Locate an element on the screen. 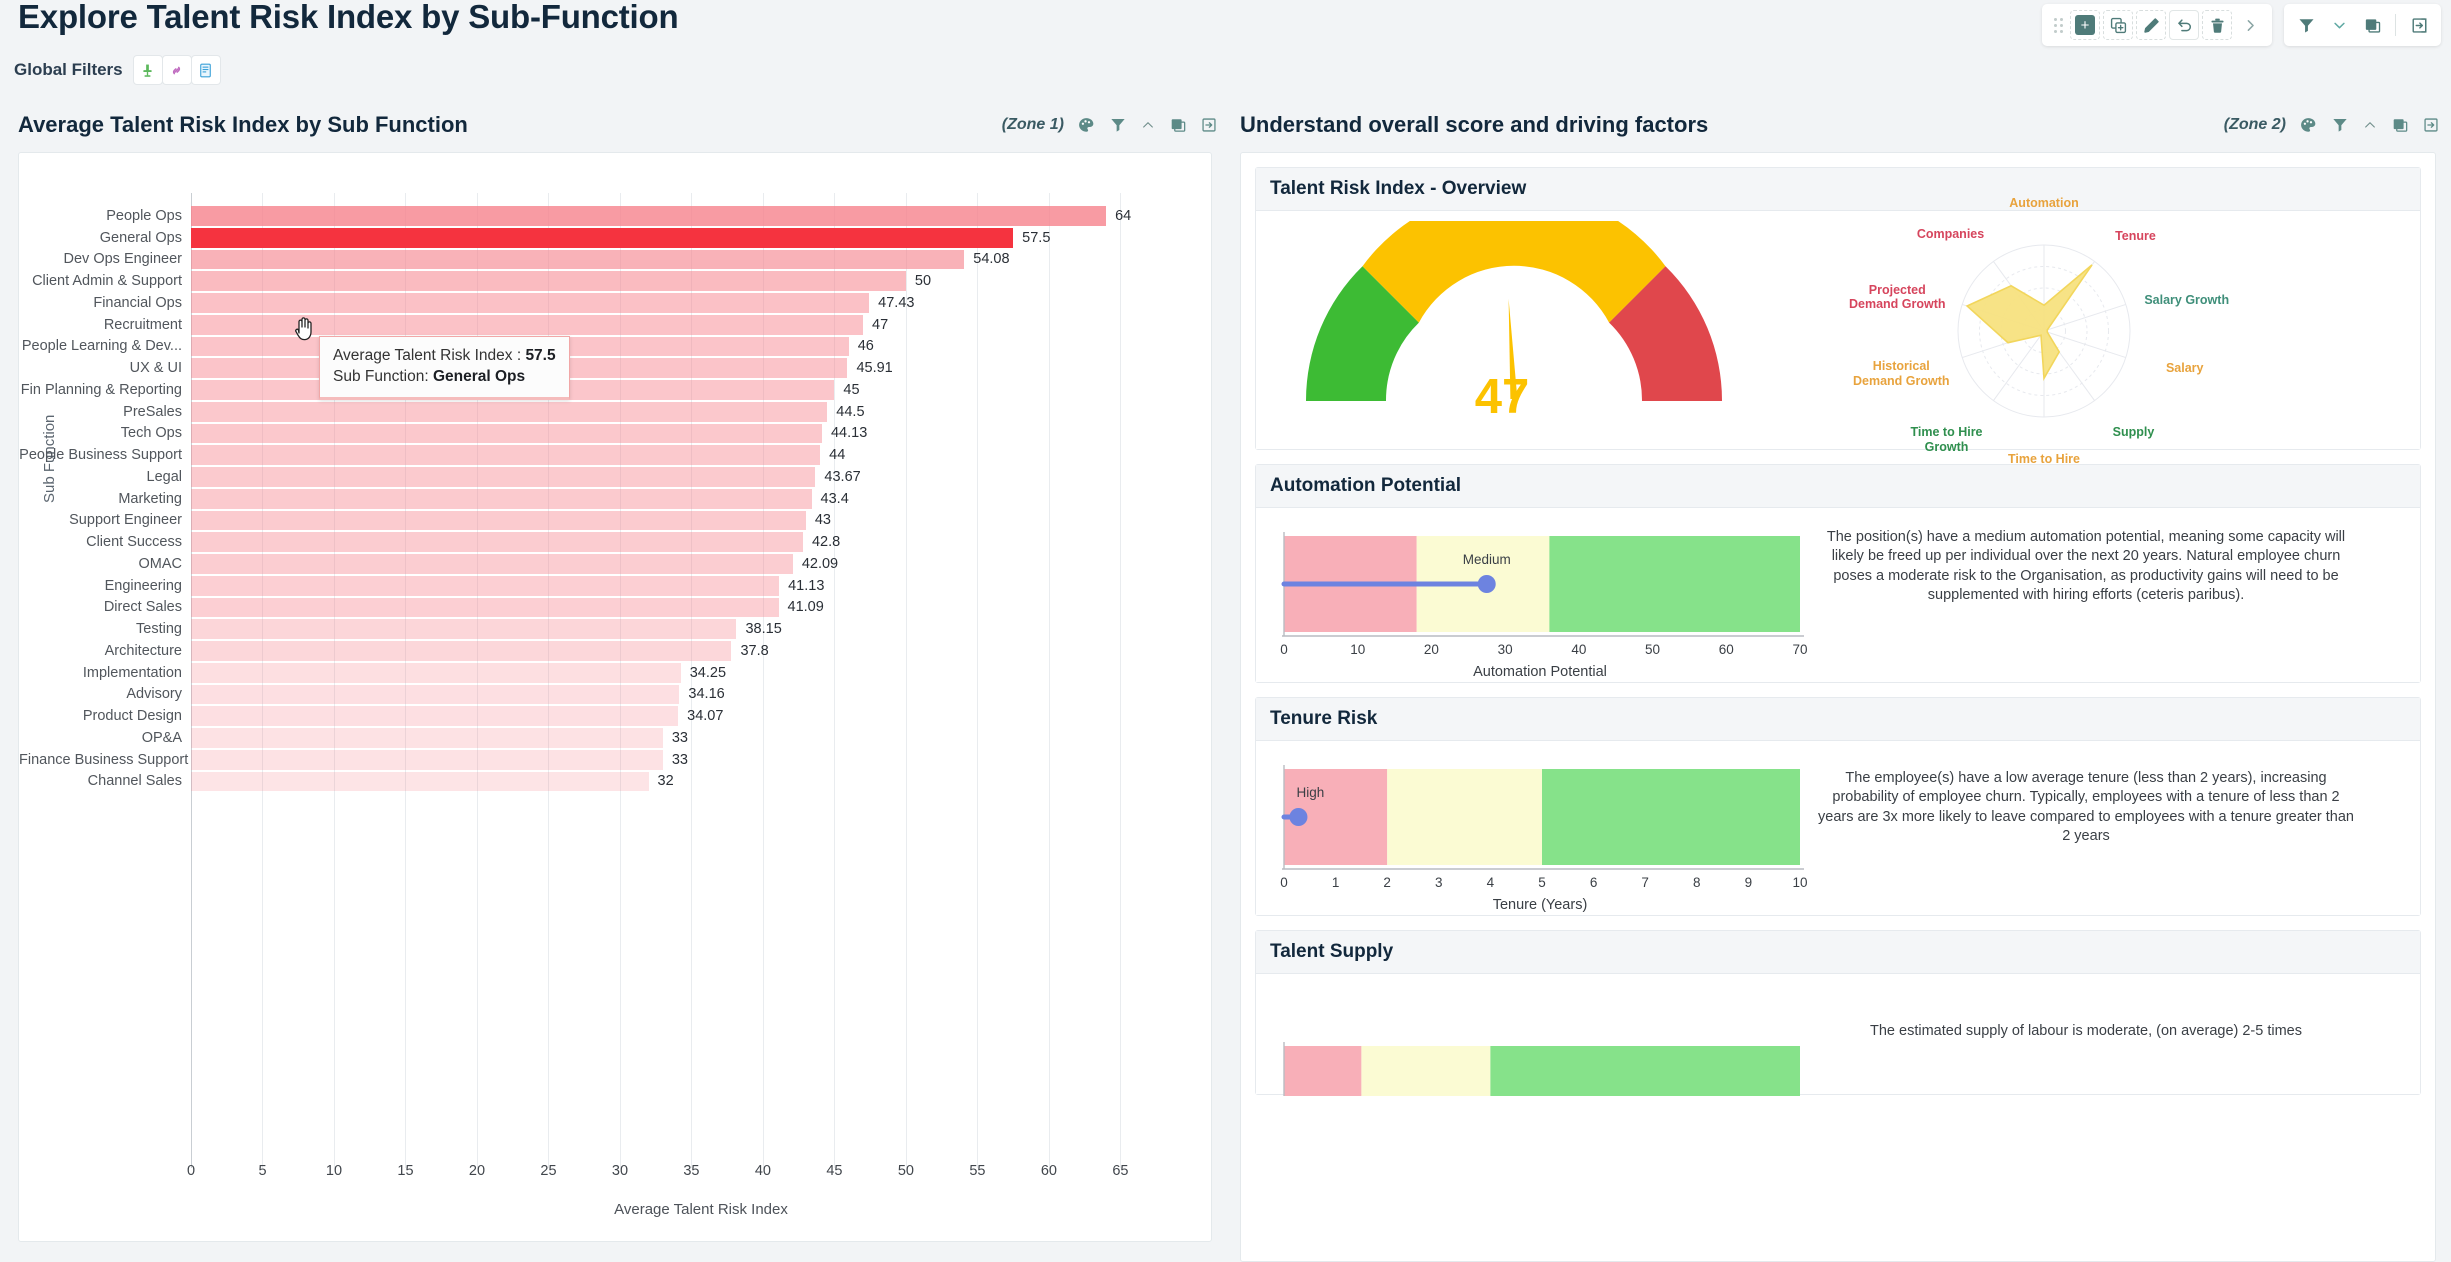 The width and height of the screenshot is (2451, 1262). bar-row: Implementation 34.25 is located at coordinates (615, 673).